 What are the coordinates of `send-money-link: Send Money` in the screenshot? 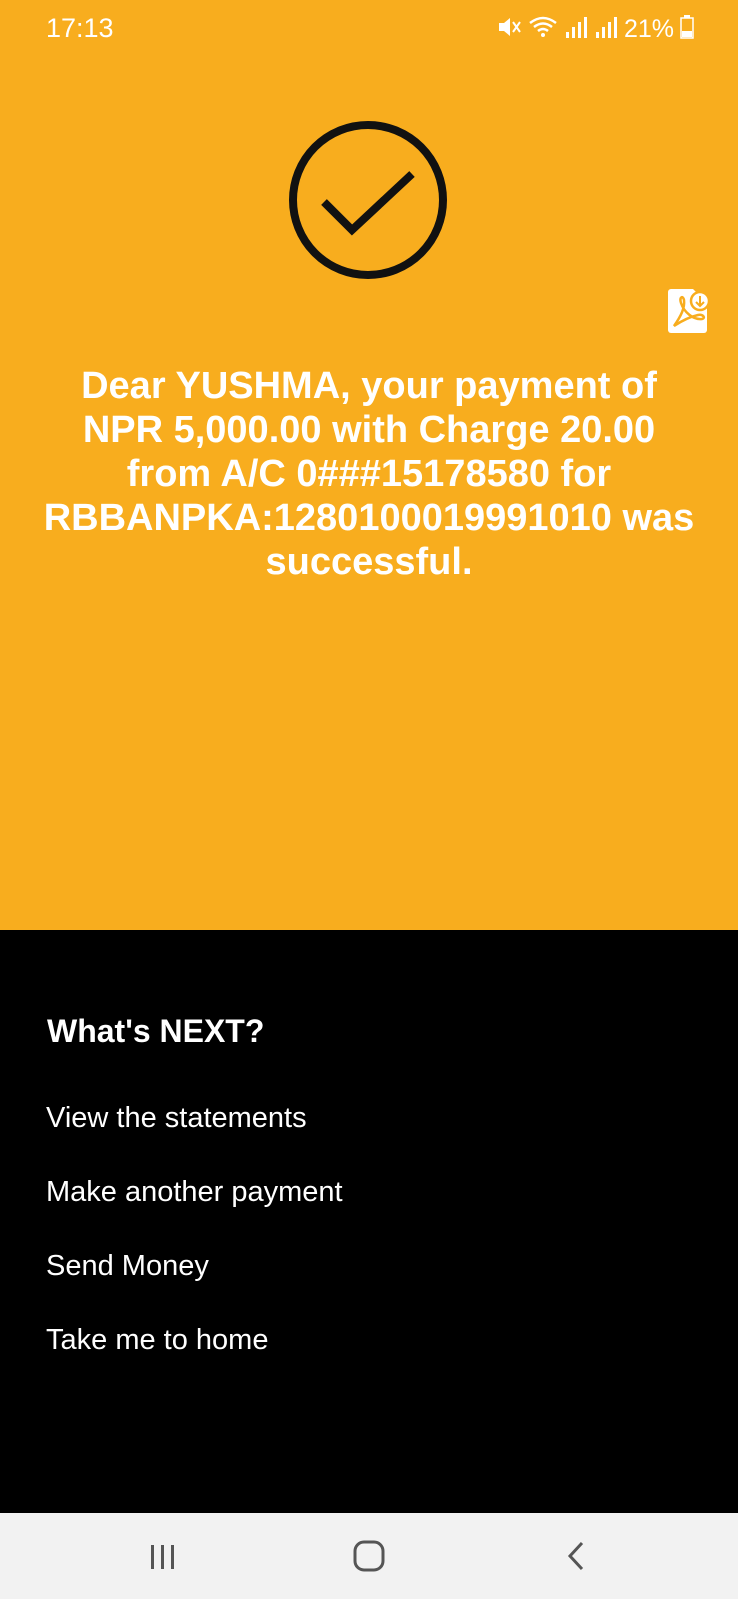 It's located at (127, 1266).